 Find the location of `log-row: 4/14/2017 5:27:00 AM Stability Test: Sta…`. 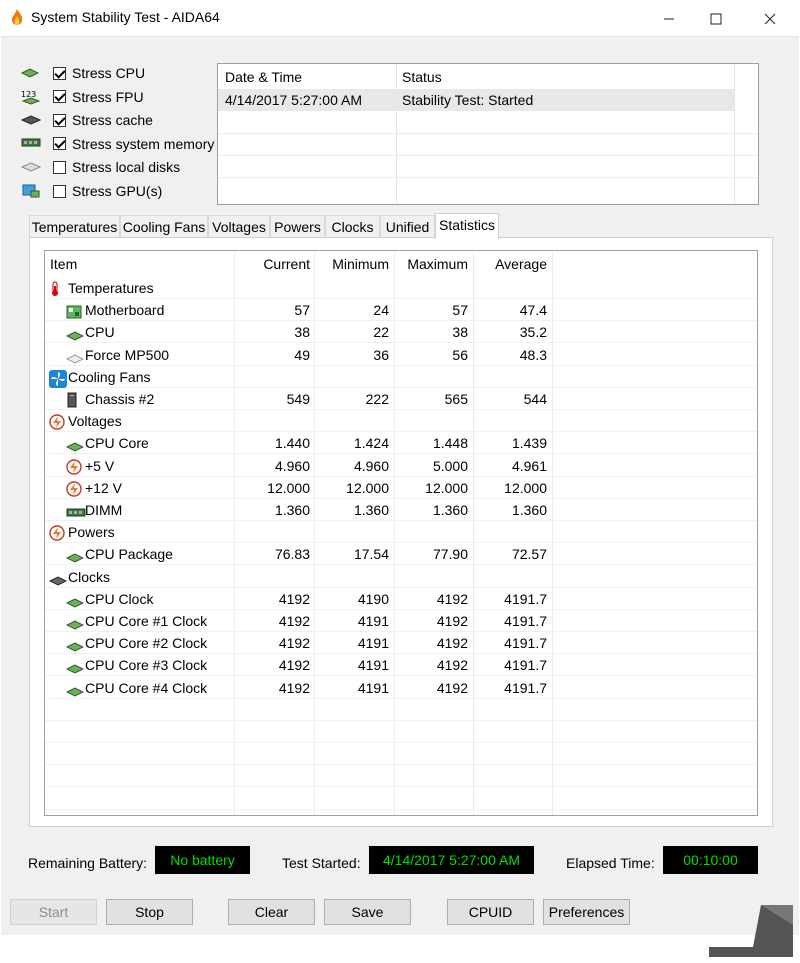

log-row: 4/14/2017 5:27:00 AM Stability Test: Sta… is located at coordinates (476, 100).